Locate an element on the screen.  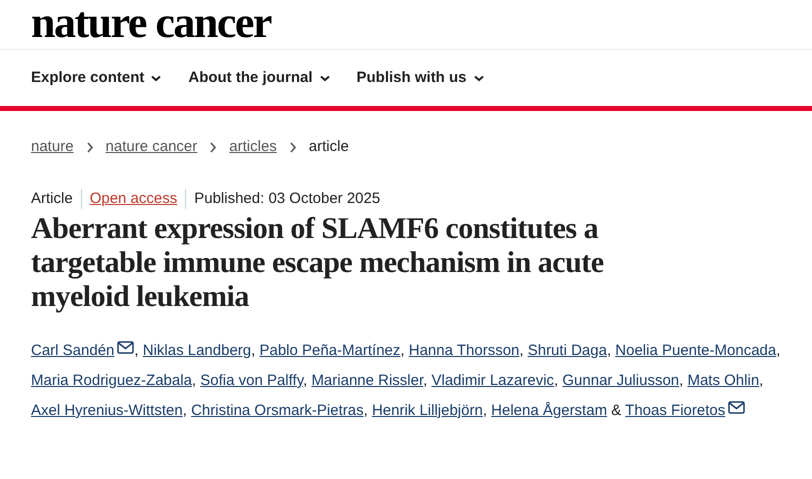
nav-menu-button: Publish with us is located at coordinates (420, 78).